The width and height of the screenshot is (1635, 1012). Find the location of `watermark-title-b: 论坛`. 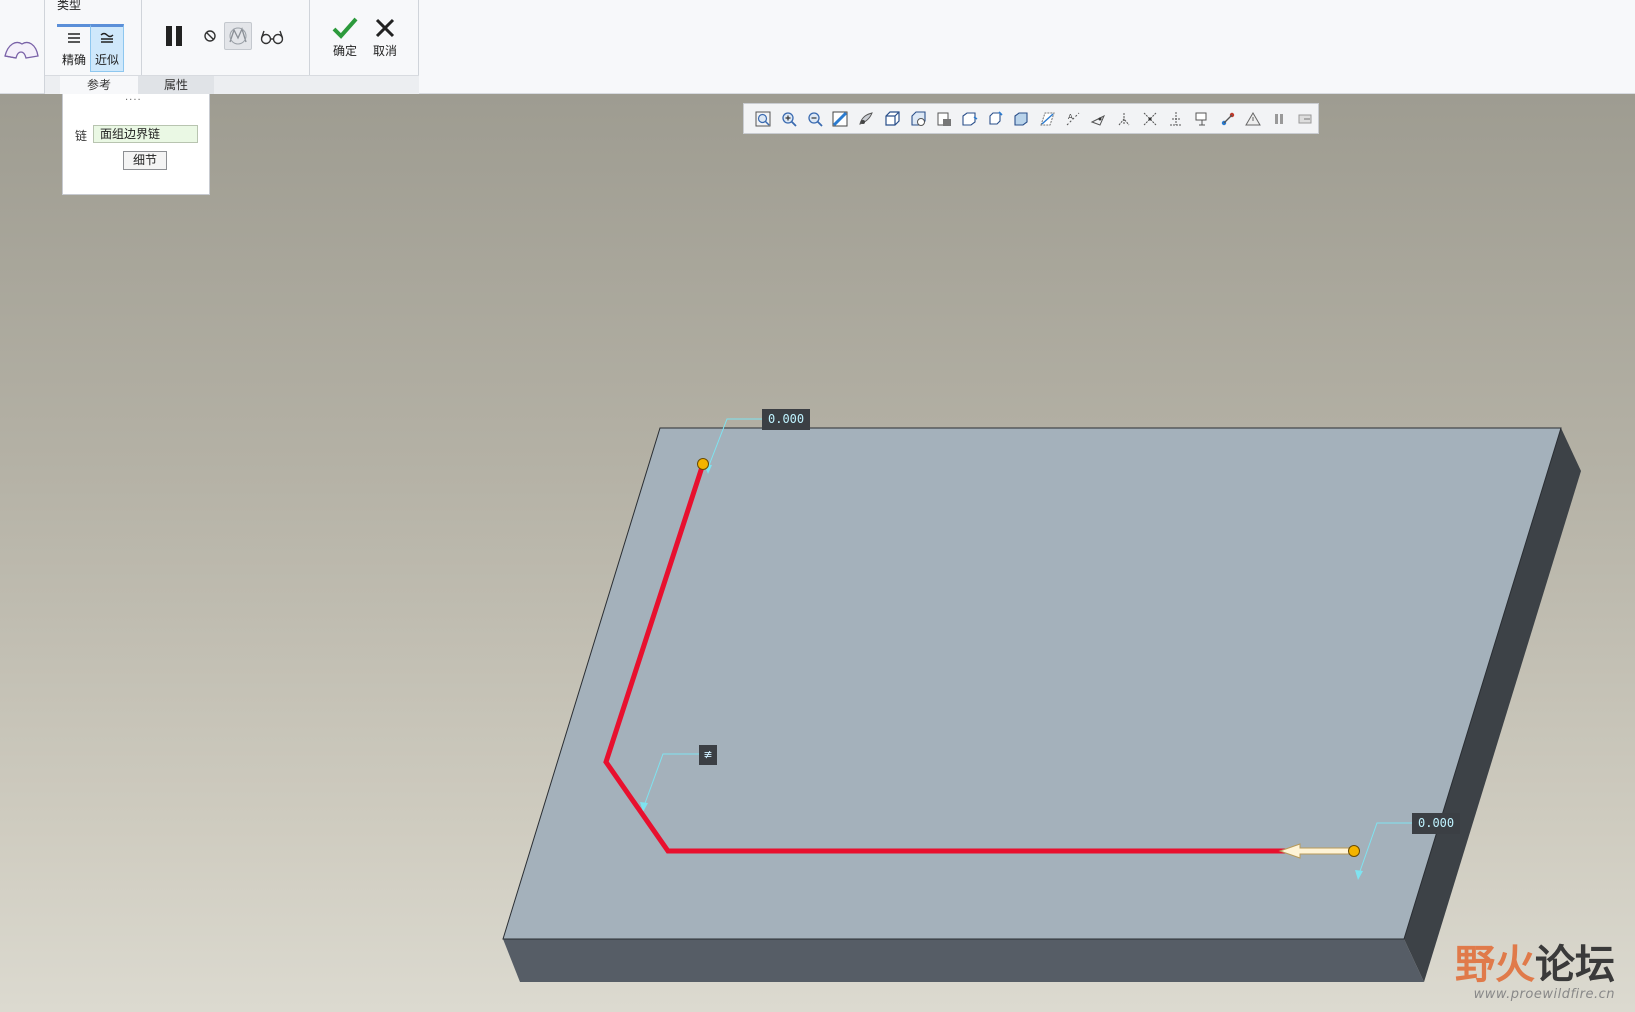

watermark-title-b: 论坛 is located at coordinates (1575, 964).